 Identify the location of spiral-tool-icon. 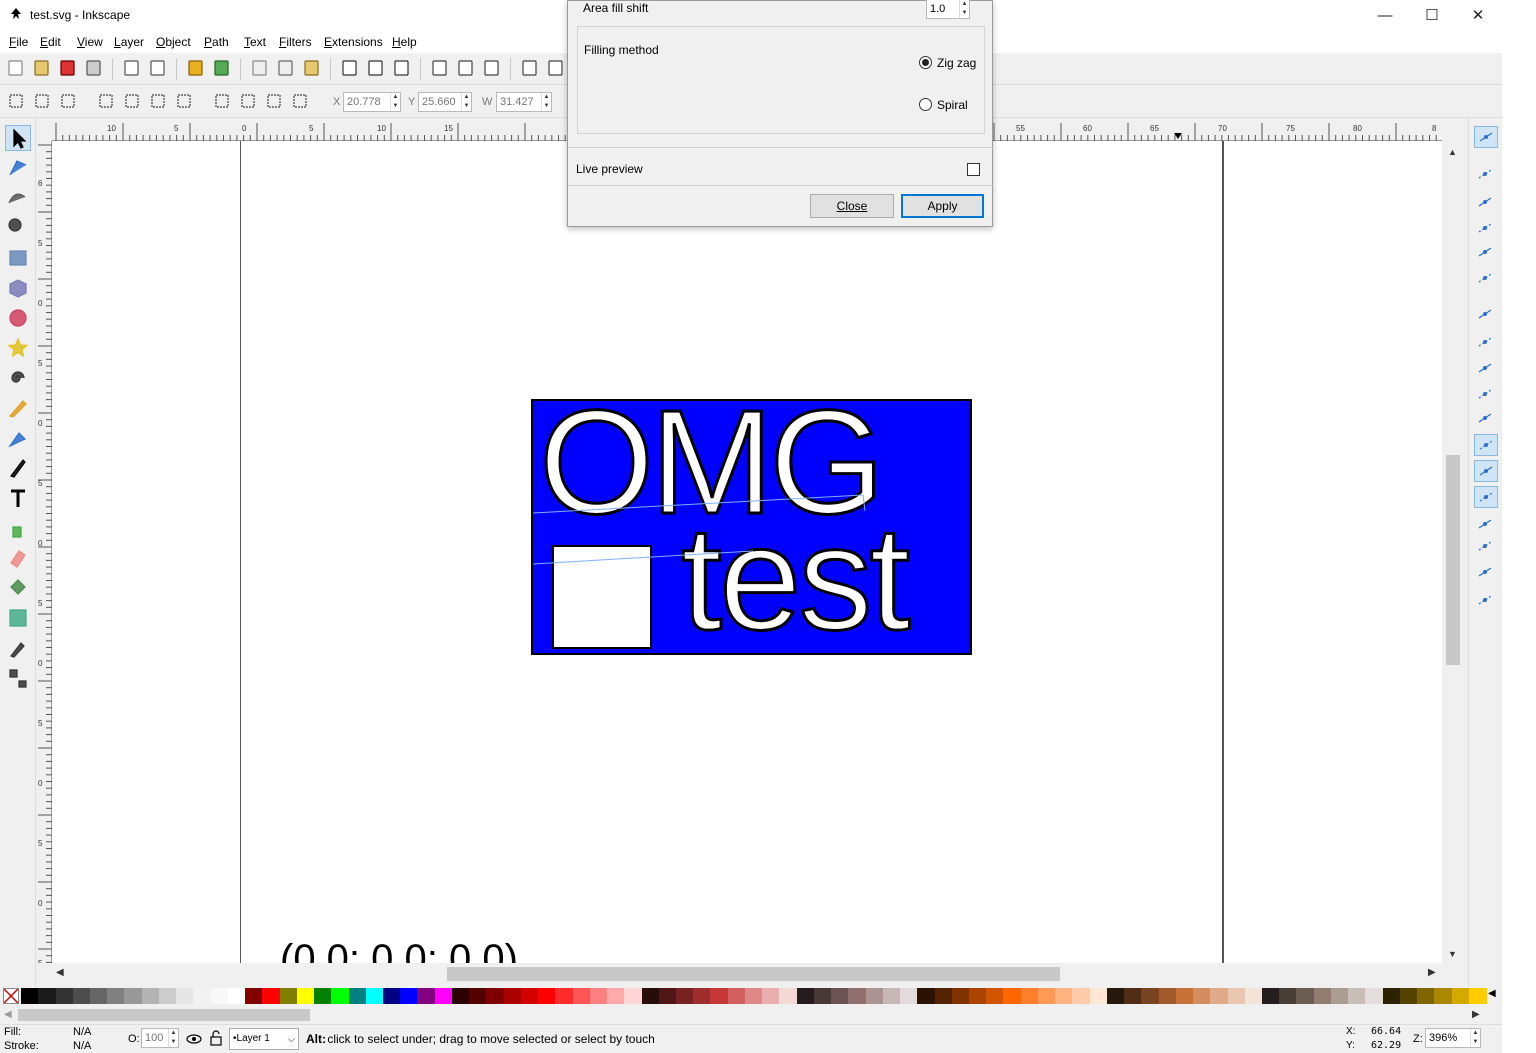
(18, 378).